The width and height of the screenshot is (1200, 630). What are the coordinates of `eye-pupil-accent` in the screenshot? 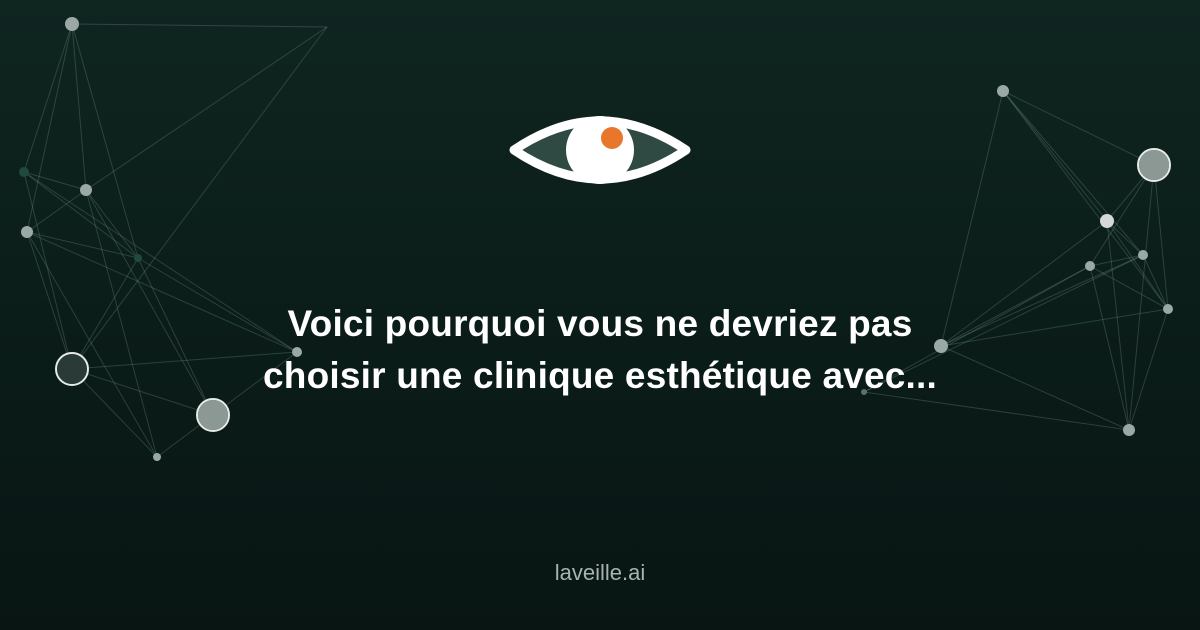 It's located at (612, 138).